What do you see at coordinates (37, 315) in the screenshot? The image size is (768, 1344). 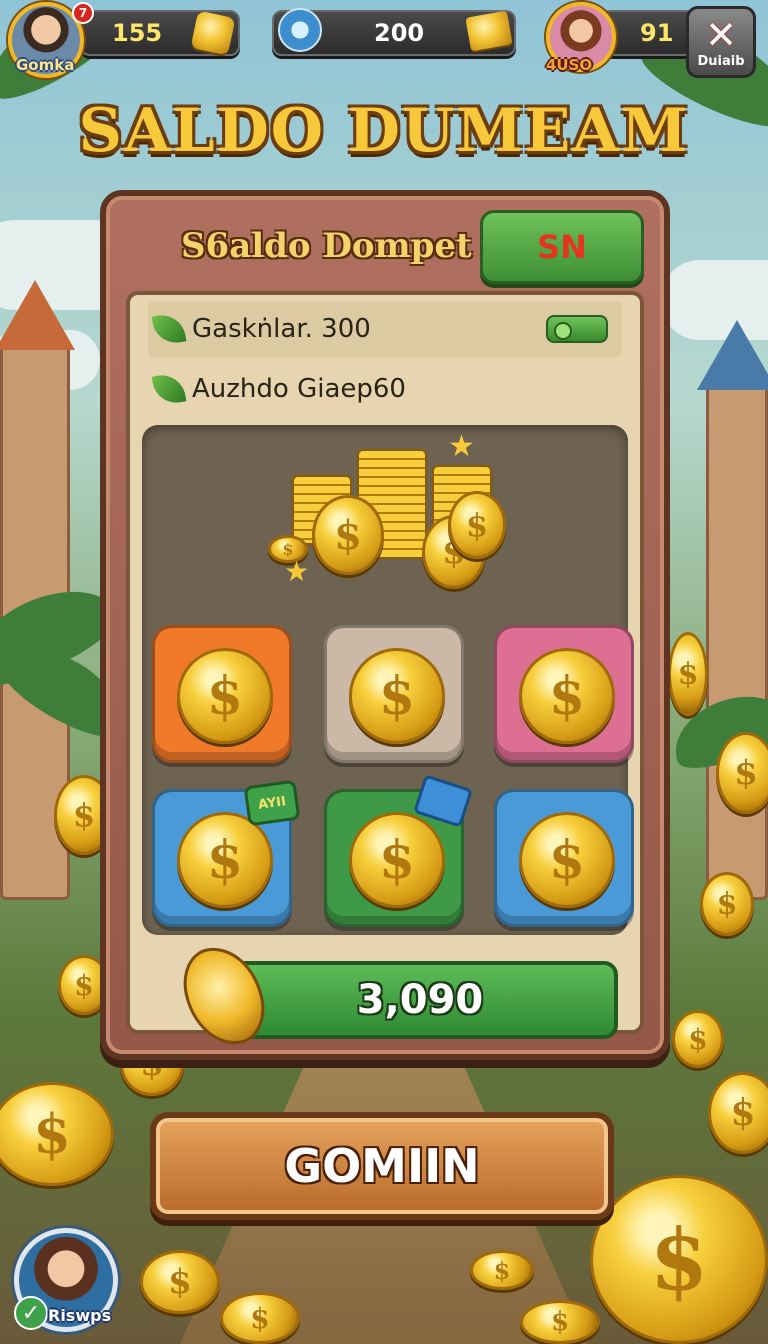 I see `left-tower-roof` at bounding box center [37, 315].